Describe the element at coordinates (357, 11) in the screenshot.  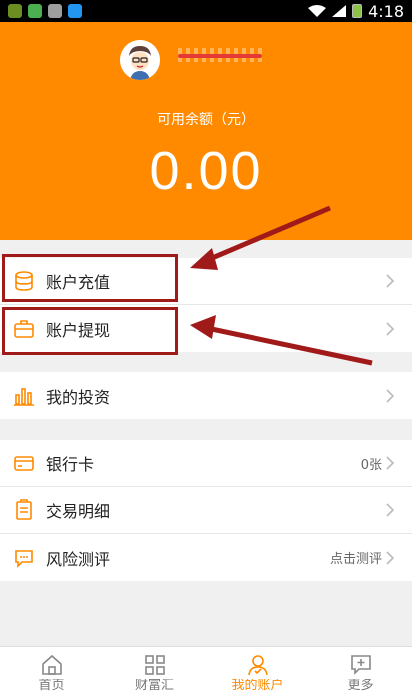
I see `battery-icon` at that location.